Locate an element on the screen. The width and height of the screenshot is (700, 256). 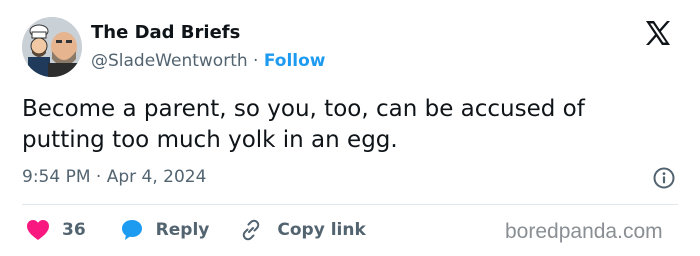
tweet-timestamp: 9:54 PM · Apr 4, 2024 is located at coordinates (114, 177).